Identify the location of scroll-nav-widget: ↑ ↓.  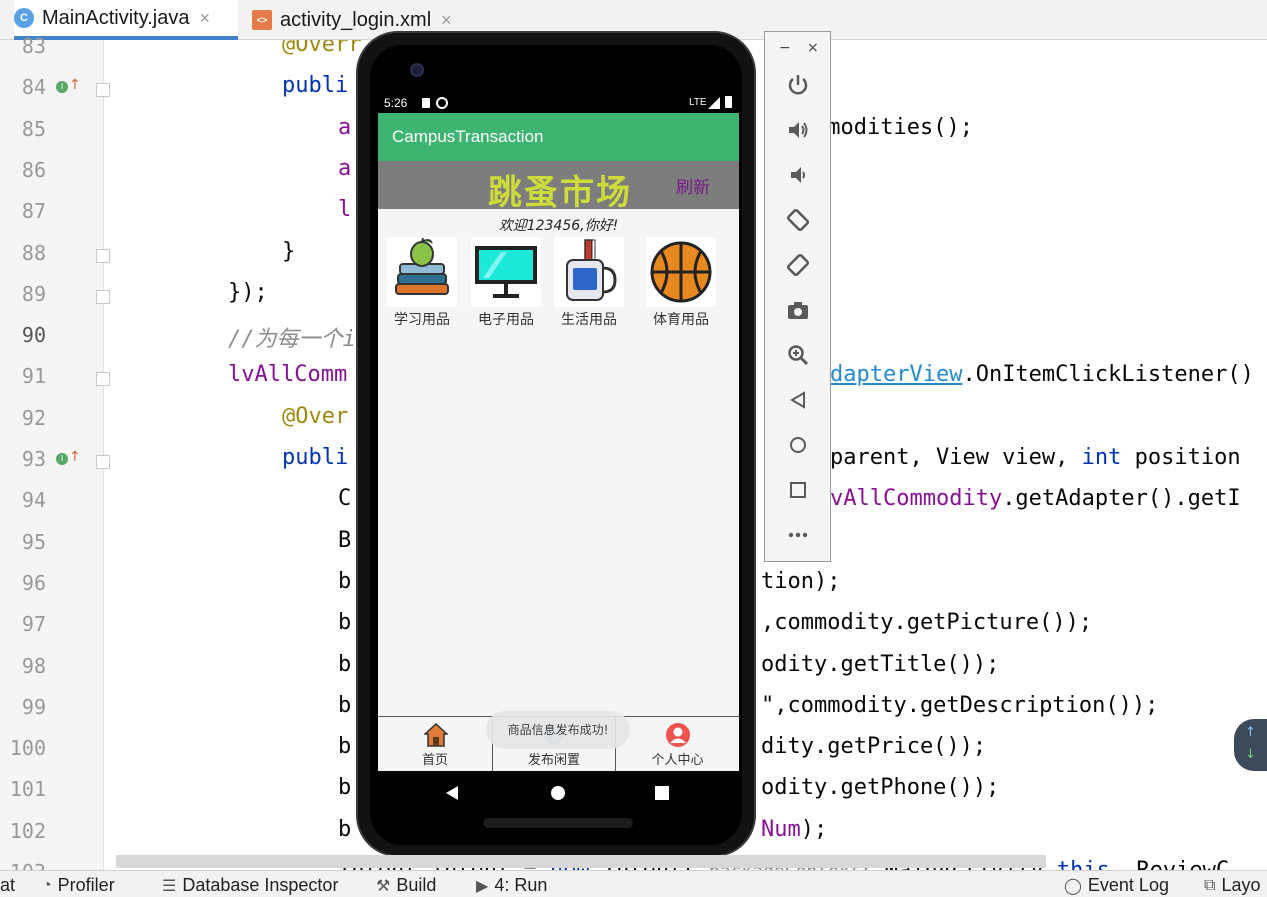
(1250, 745).